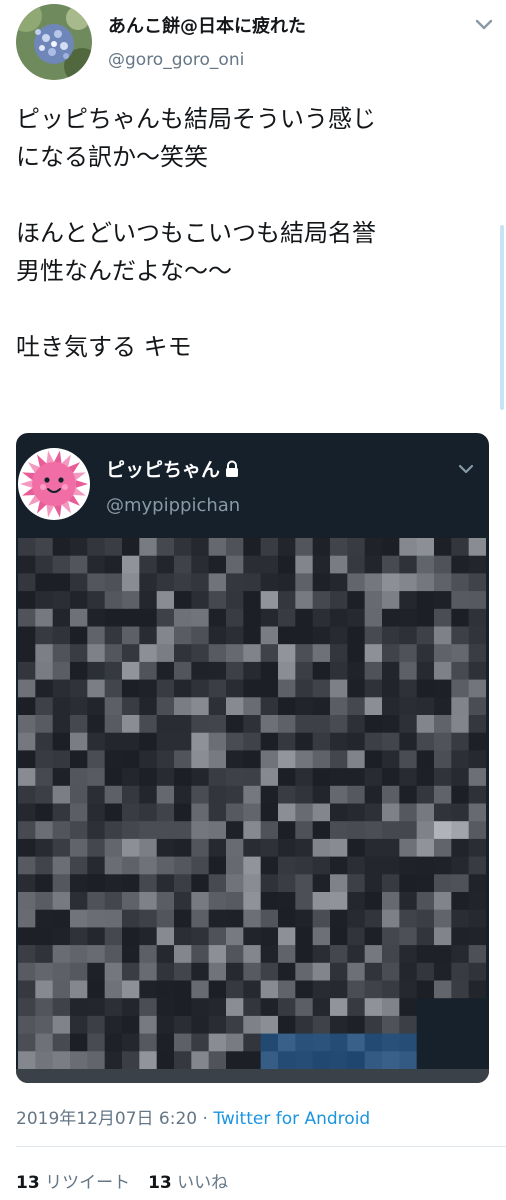 This screenshot has width=506, height=1200. Describe the element at coordinates (256, 252) in the screenshot. I see `tweet-paragraph: ほんとどいつもこいつも結局名誉 男性なんだよな〜〜` at that location.